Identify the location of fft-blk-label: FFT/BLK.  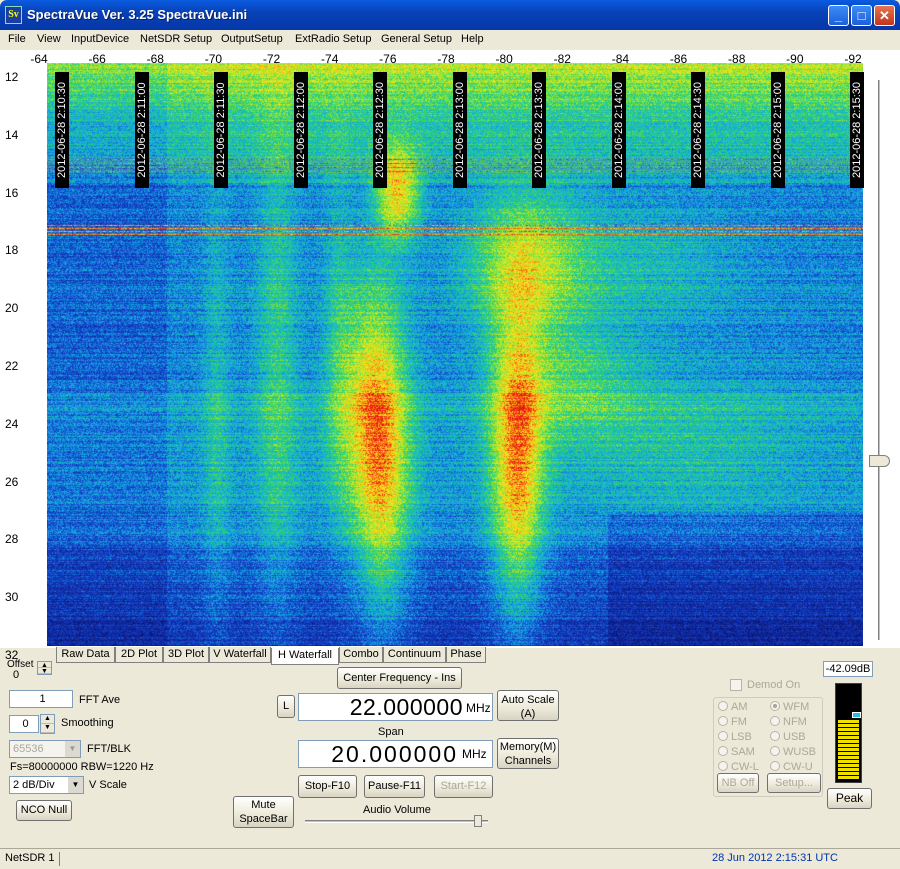
(109, 749).